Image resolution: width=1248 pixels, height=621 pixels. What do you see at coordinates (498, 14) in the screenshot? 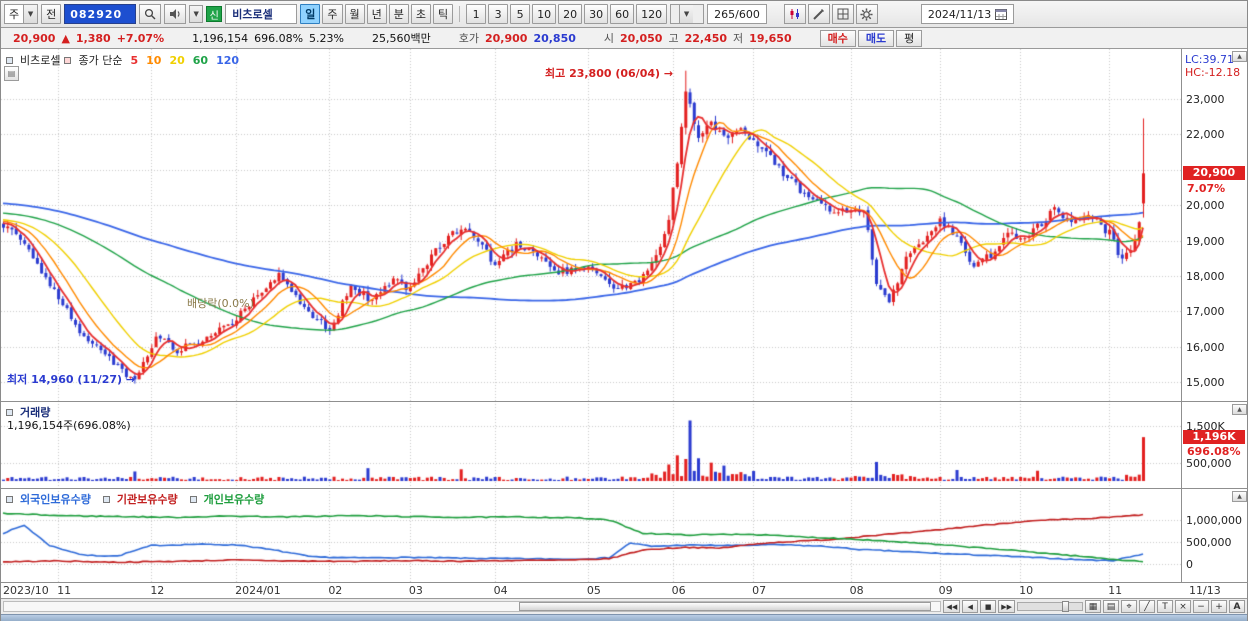
I see `interval-button-3: 3` at bounding box center [498, 14].